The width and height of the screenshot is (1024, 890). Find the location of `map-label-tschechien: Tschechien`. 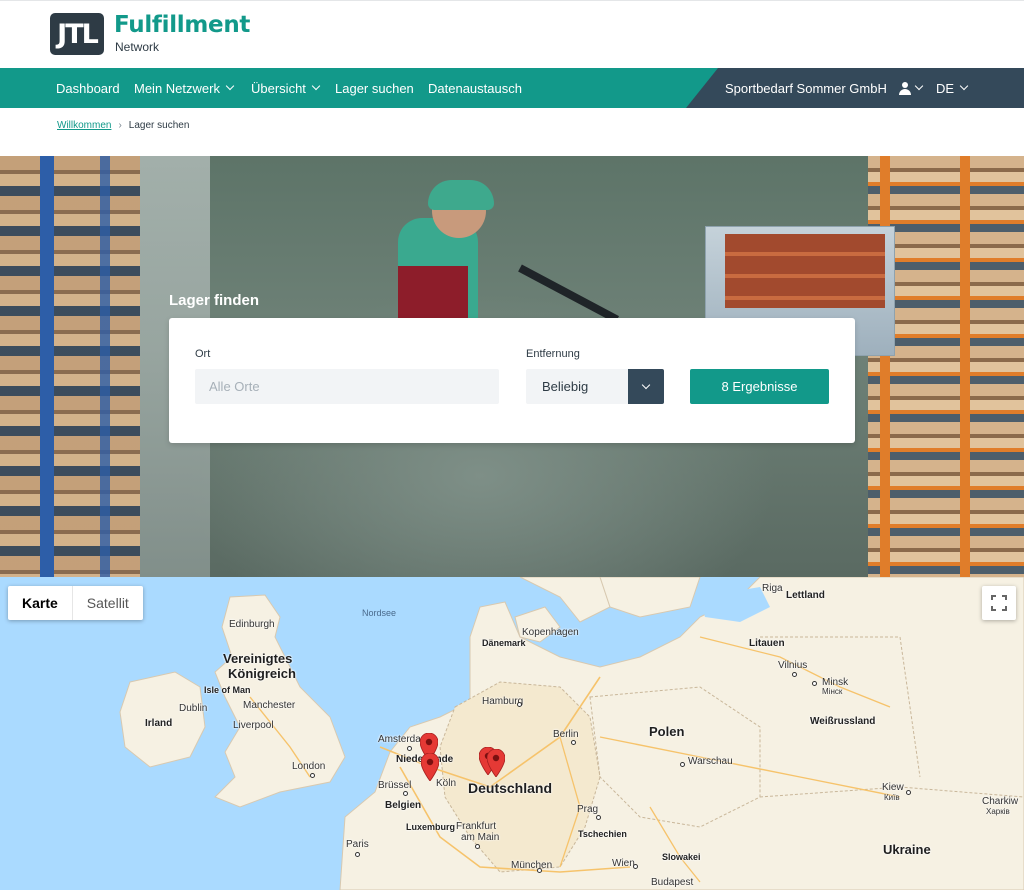

map-label-tschechien: Tschechien is located at coordinates (602, 834).